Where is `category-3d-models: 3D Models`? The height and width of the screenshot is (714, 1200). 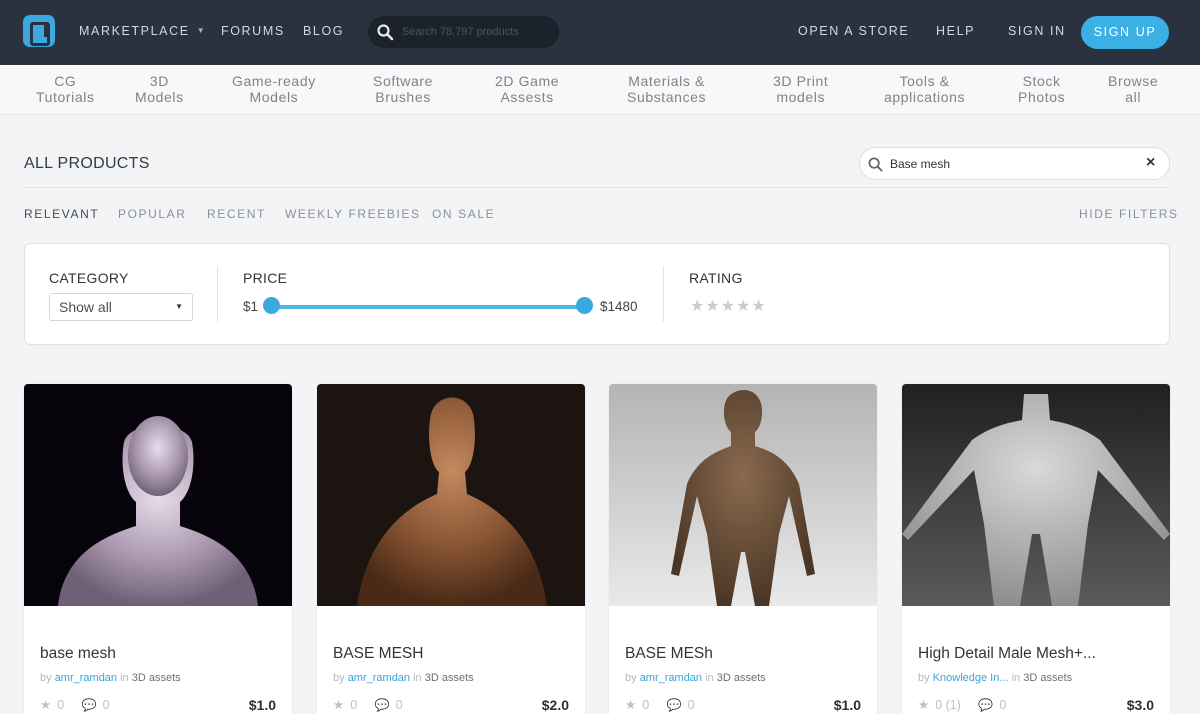
category-3d-models: 3D Models is located at coordinates (159, 89).